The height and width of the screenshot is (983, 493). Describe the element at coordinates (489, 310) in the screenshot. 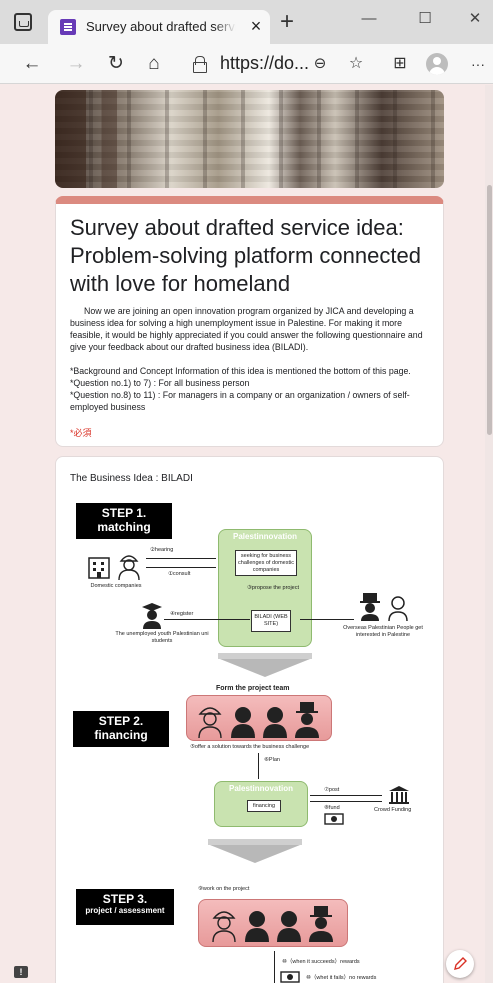

I see `scroll-thumb` at that location.